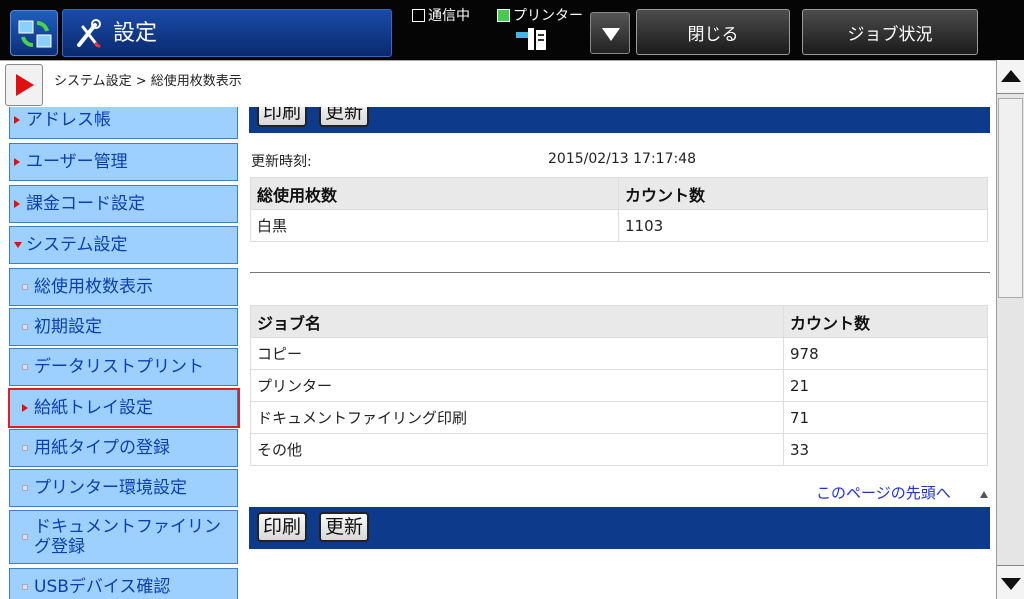 The height and width of the screenshot is (599, 1024). I want to click on table-row: 白黒 1103, so click(619, 225).